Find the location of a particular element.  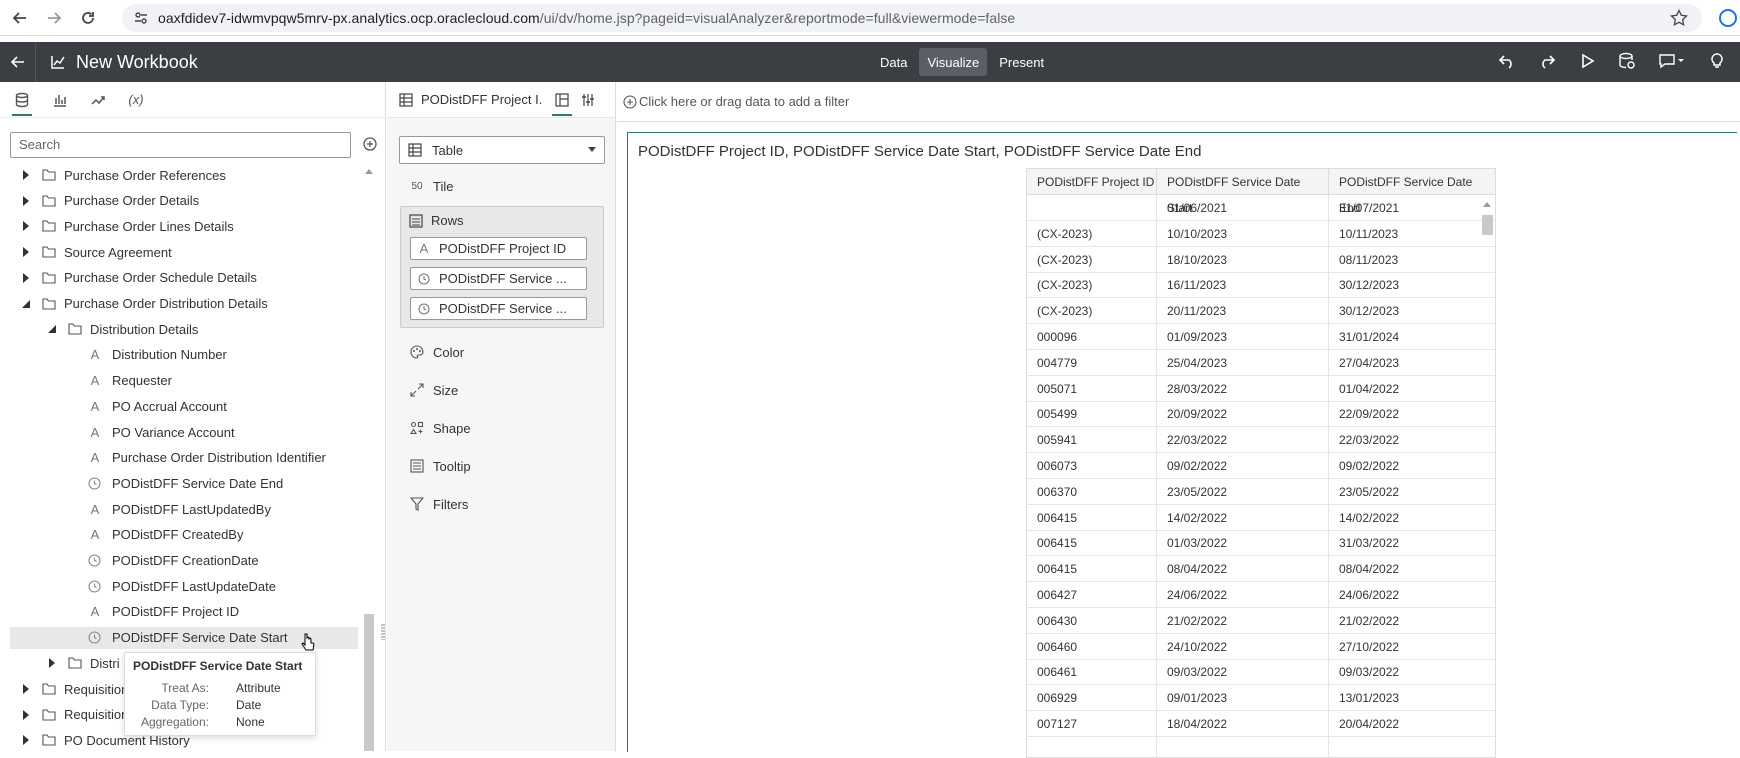

table-cell: 13/01/2023 is located at coordinates (1412, 698).